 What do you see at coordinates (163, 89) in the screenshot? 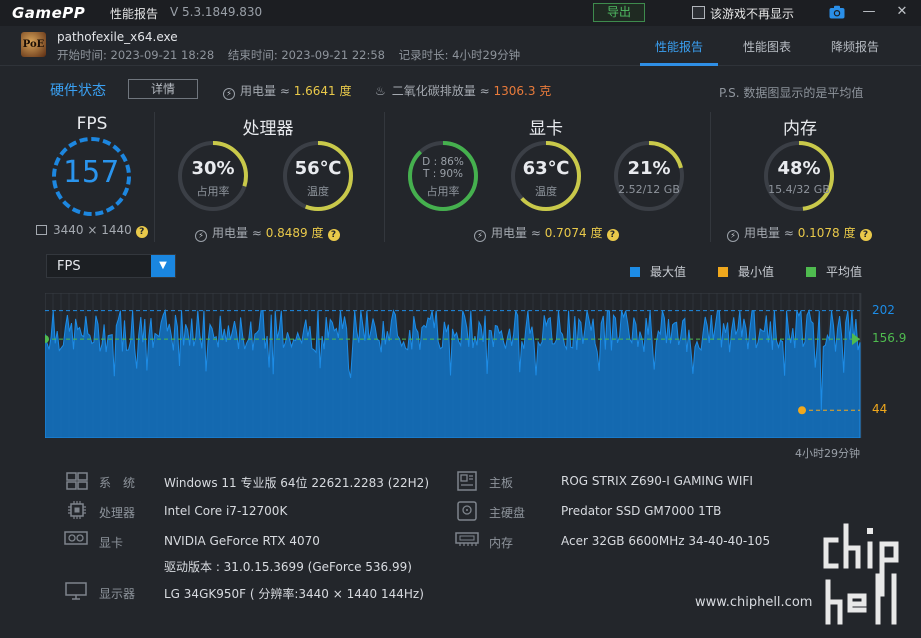
I see `details-button: 详情` at bounding box center [163, 89].